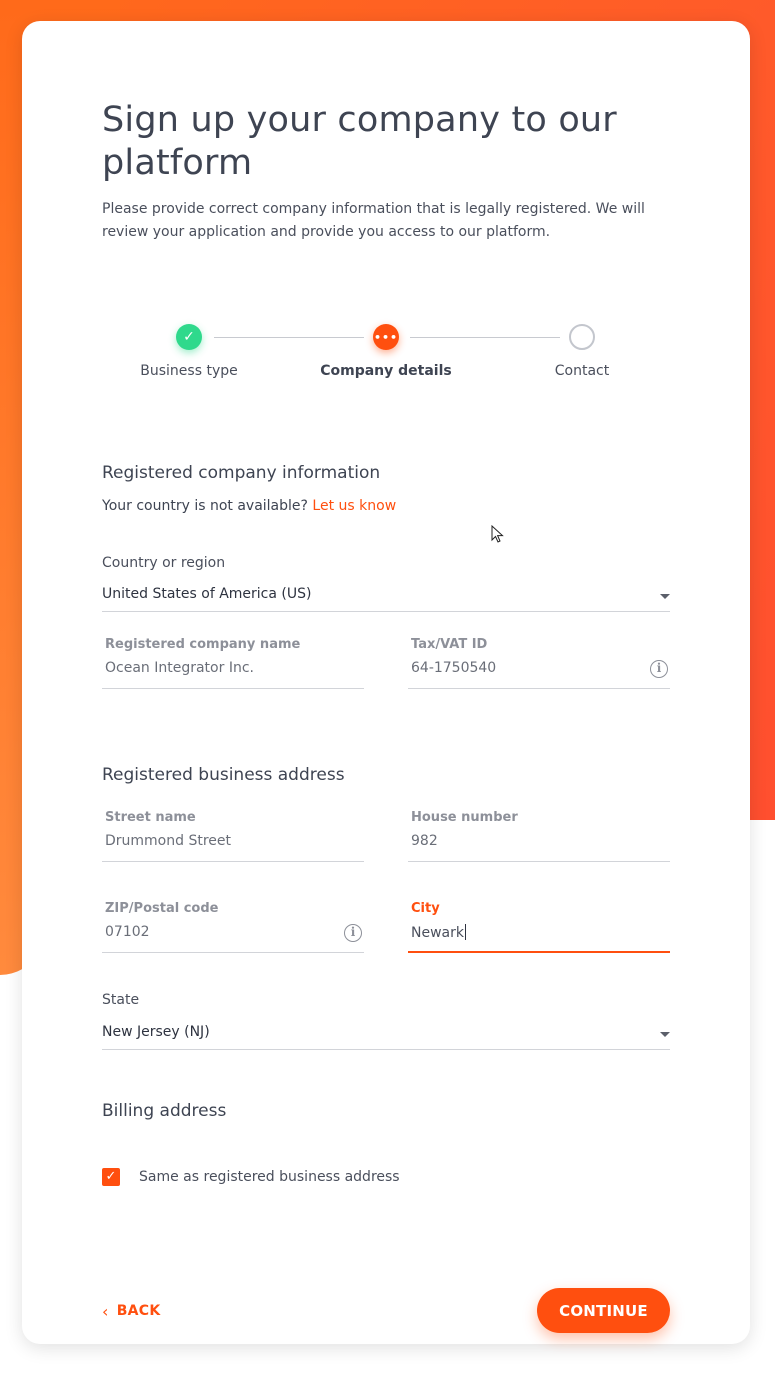 The image size is (775, 1376). I want to click on chevron-left-icon: ‹, so click(105, 1311).